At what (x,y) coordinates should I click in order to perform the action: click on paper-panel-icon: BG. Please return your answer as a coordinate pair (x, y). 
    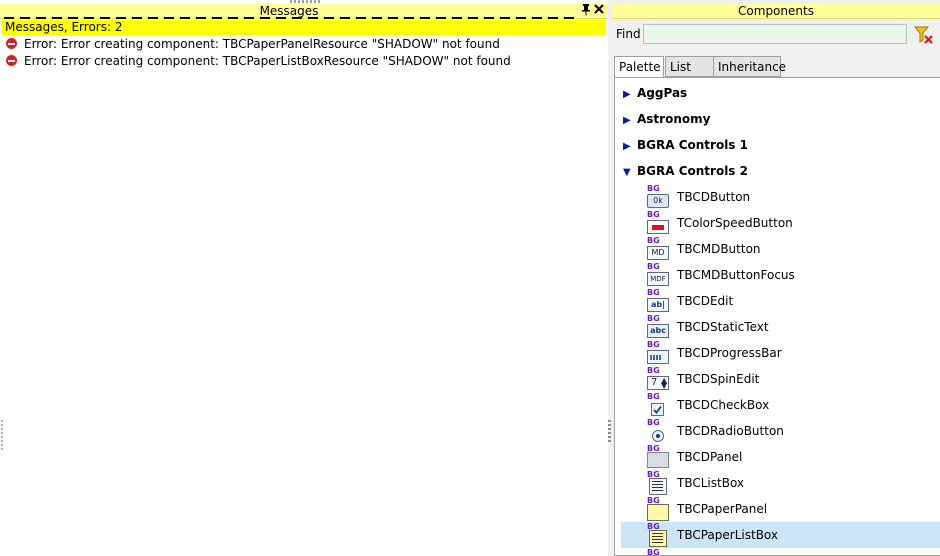
    Looking at the image, I should click on (659, 509).